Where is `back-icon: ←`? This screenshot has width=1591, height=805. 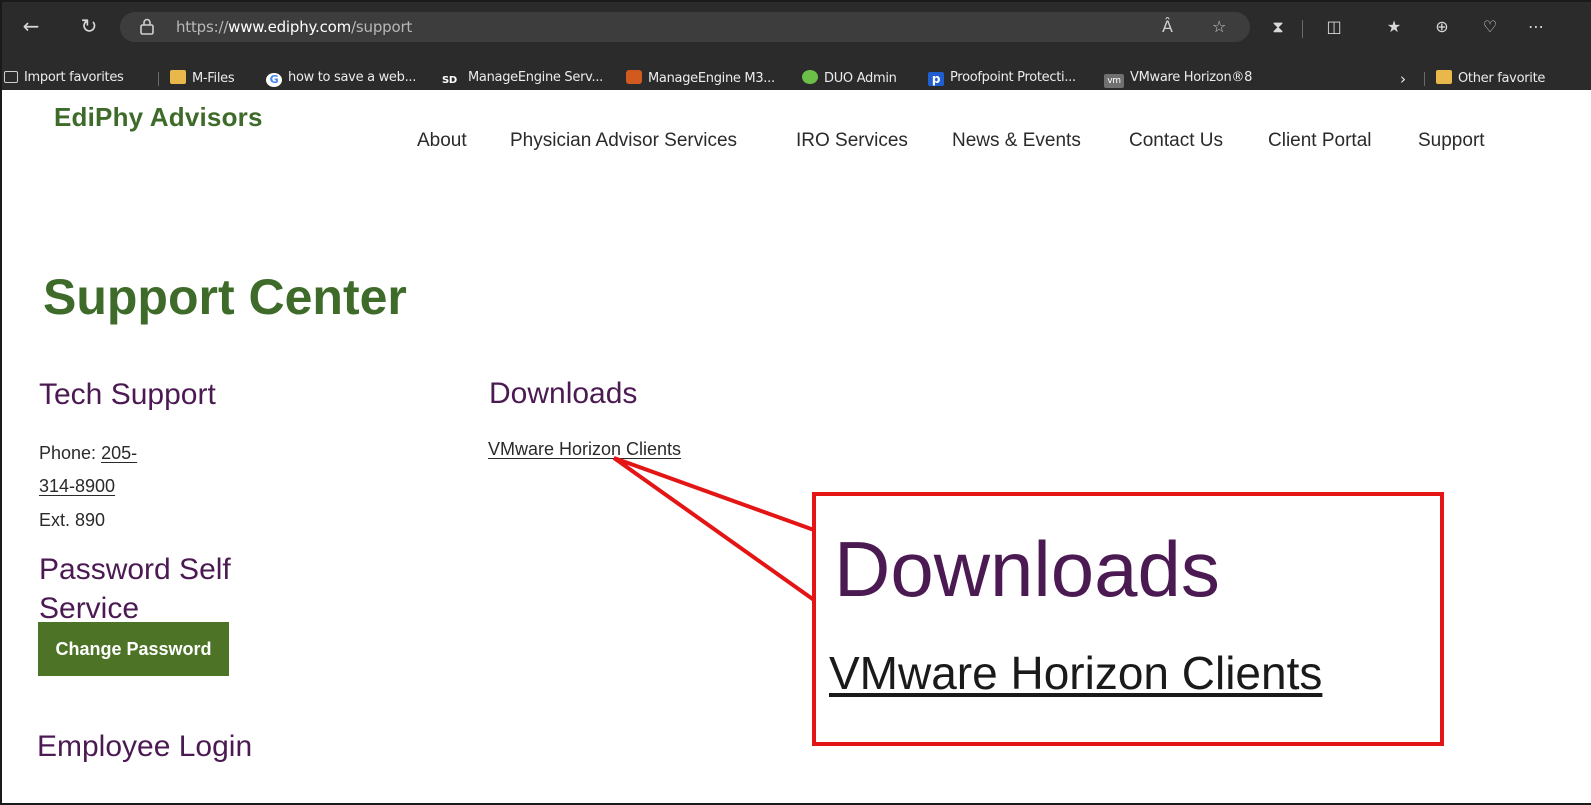
back-icon: ← is located at coordinates (31, 26).